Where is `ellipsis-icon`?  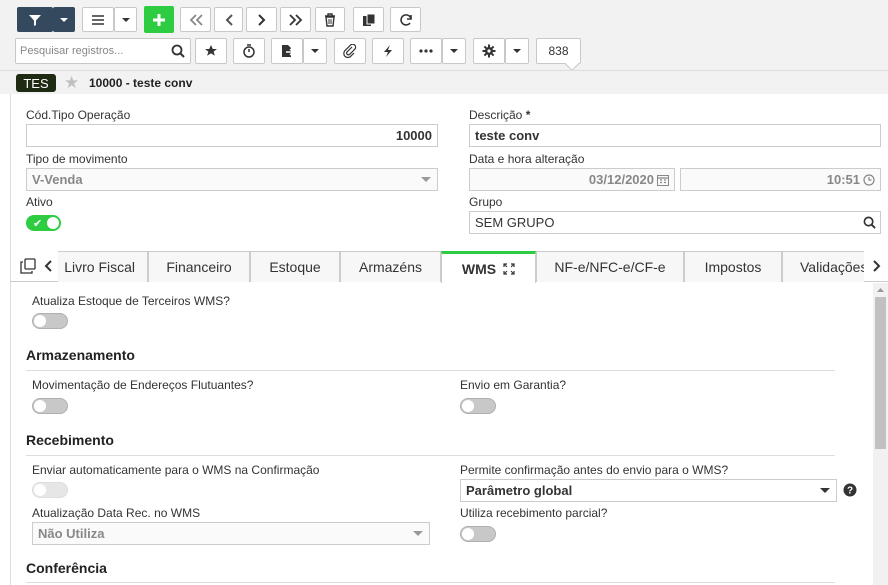
ellipsis-icon is located at coordinates (426, 51).